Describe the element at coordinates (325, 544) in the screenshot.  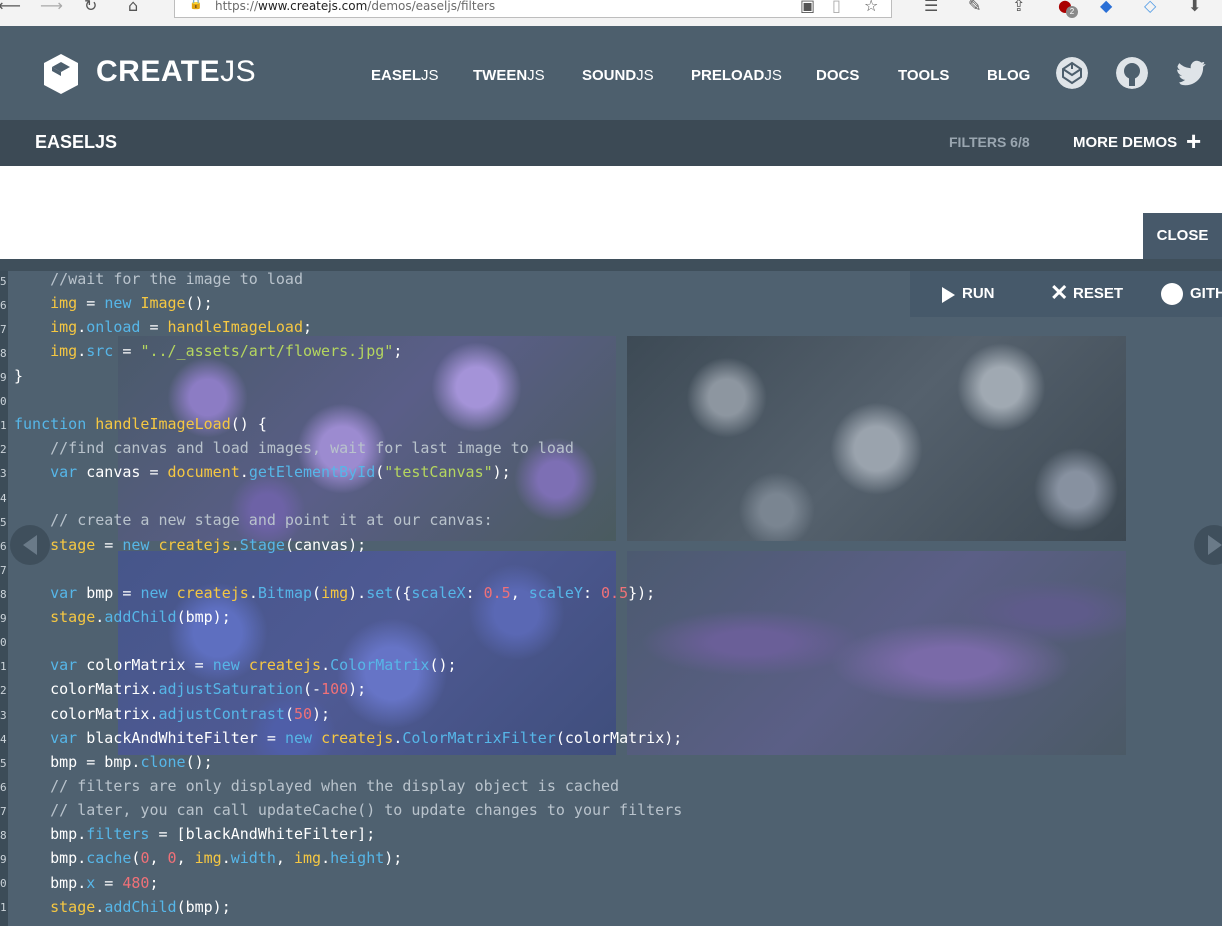
I see `code-token: (canvas);` at that location.